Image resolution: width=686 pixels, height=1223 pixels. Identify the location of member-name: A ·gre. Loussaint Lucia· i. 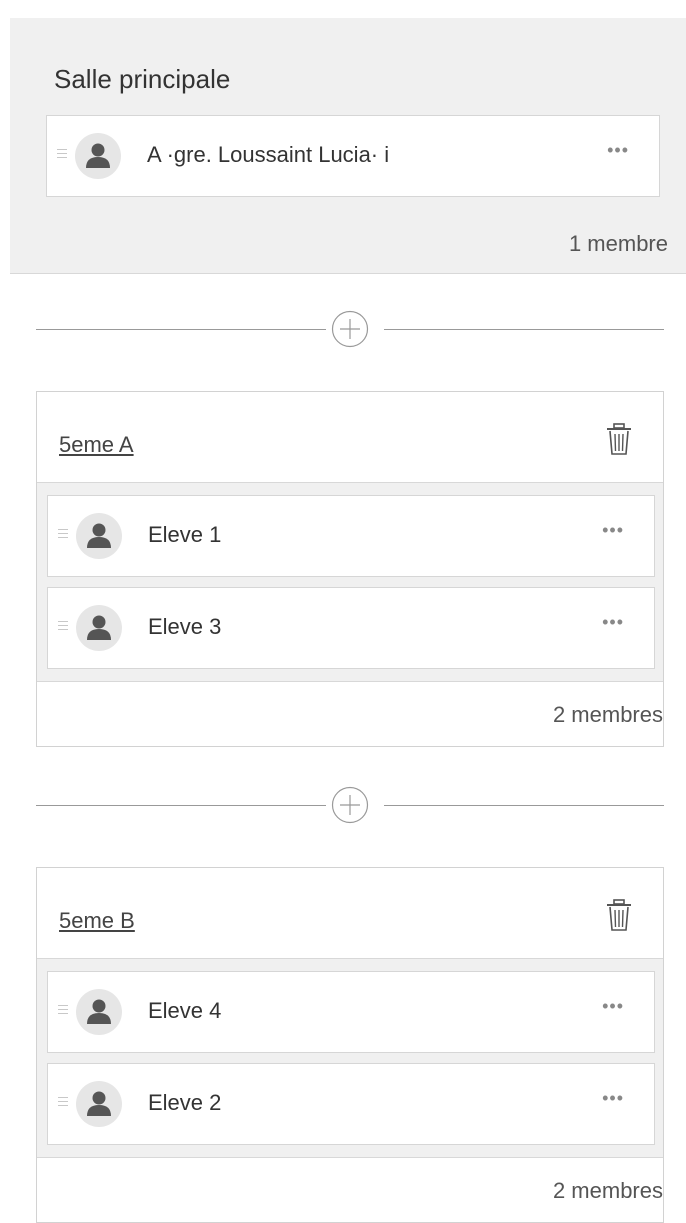
(268, 154).